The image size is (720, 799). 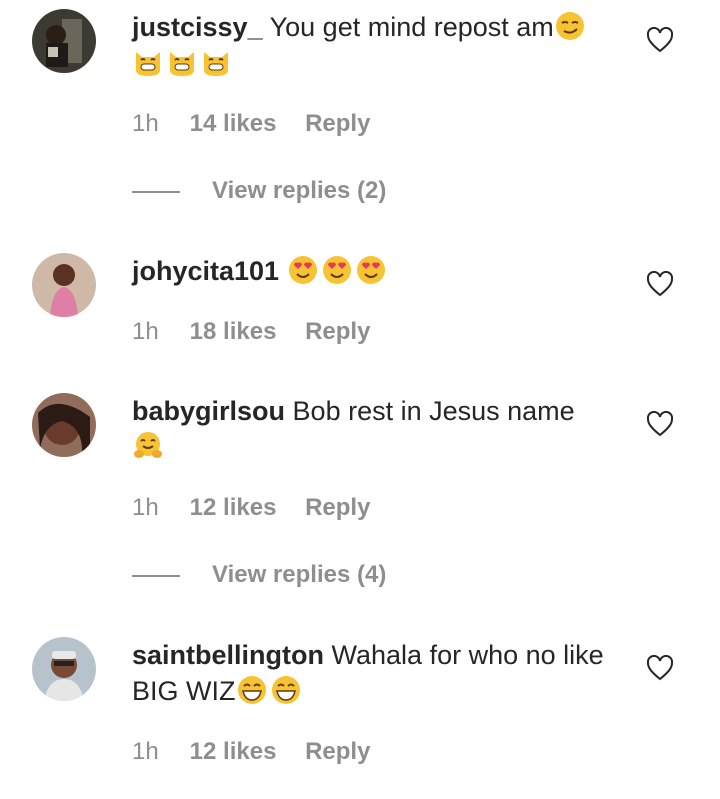 I want to click on view-replies-button: View replies (2), so click(x=259, y=191).